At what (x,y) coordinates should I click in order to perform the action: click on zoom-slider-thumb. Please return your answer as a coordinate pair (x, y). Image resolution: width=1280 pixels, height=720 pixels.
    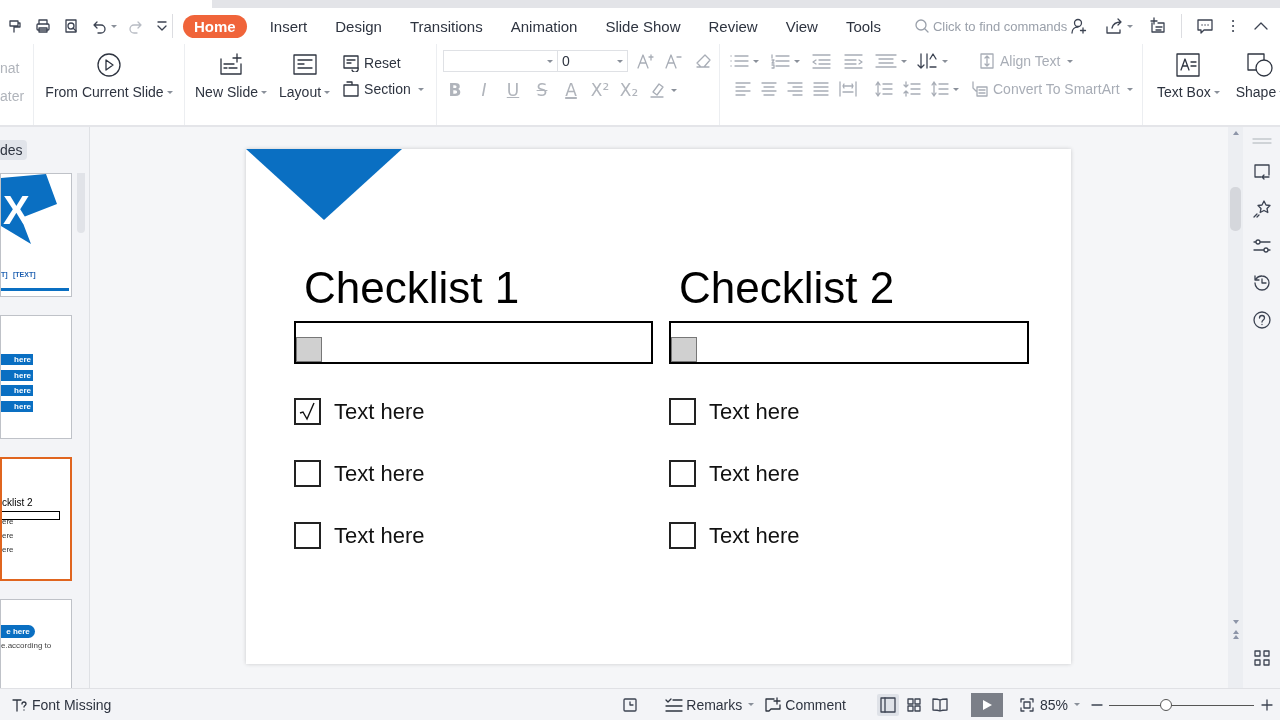
    Looking at the image, I should click on (1165, 704).